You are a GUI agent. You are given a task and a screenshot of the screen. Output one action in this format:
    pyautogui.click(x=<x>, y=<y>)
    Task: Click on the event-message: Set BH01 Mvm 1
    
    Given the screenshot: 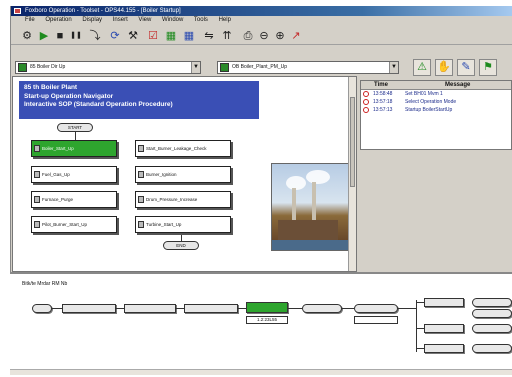 What is the action you would take?
    pyautogui.click(x=424, y=94)
    